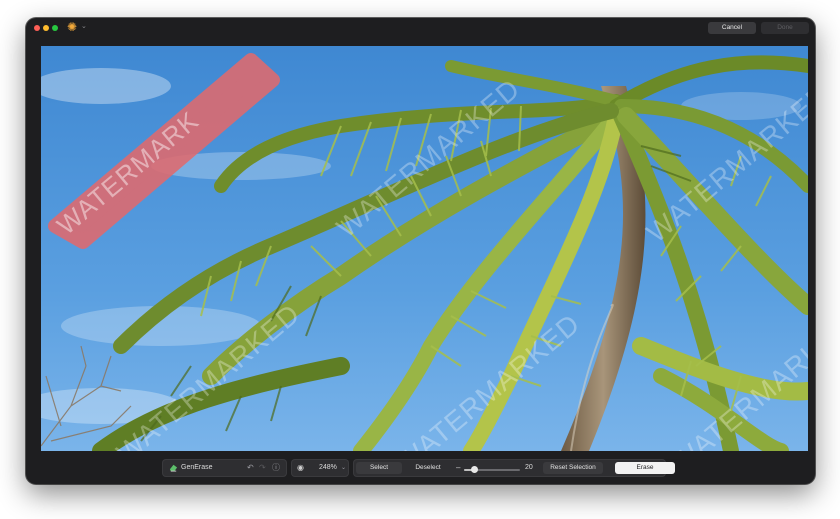 The width and height of the screenshot is (840, 519). What do you see at coordinates (573, 468) in the screenshot?
I see `reset-selection-button: Reset Selection` at bounding box center [573, 468].